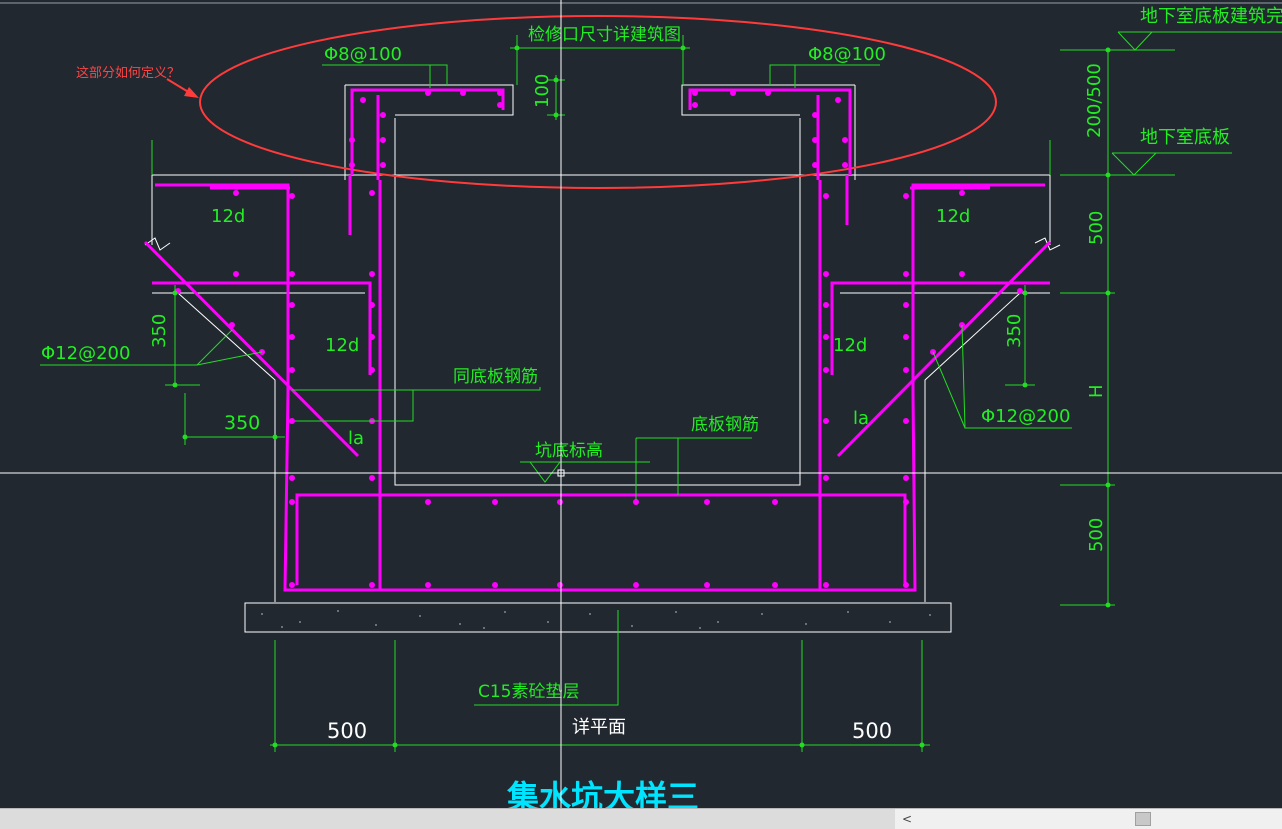 This screenshot has width=1282, height=829. What do you see at coordinates (363, 54) in the screenshot?
I see `label-rebar-top-left: Φ8@100` at bounding box center [363, 54].